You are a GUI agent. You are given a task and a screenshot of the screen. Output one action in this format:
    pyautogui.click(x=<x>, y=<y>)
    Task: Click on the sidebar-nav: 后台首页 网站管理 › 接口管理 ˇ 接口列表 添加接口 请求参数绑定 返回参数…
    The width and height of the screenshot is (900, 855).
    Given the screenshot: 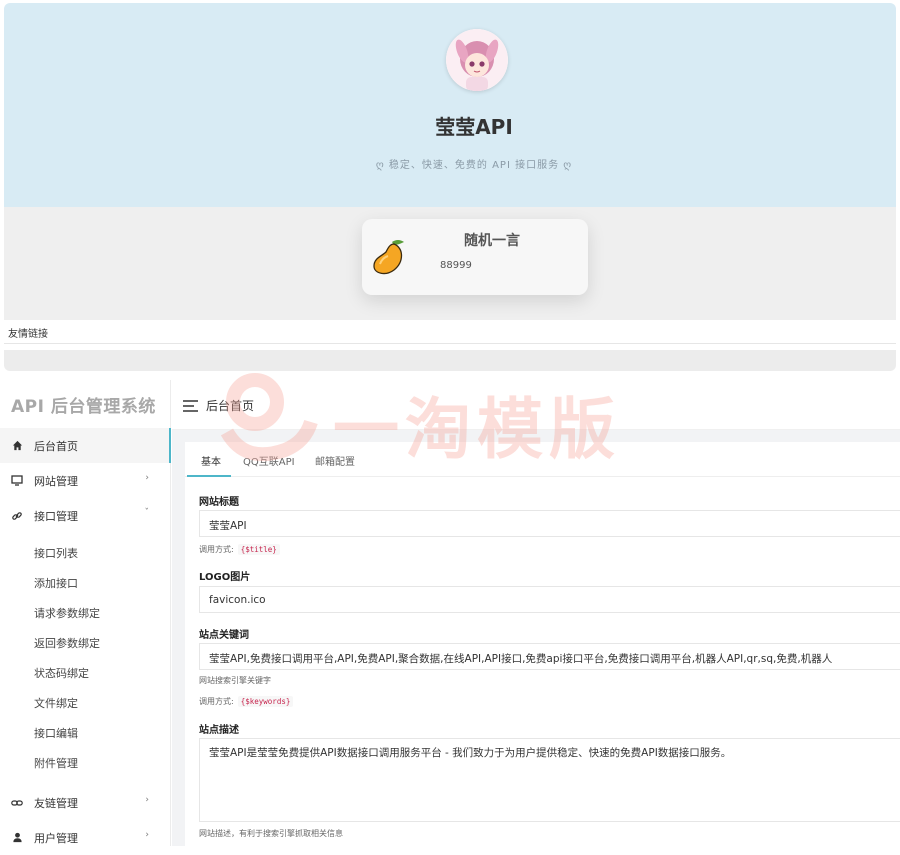 What is the action you would take?
    pyautogui.click(x=85, y=641)
    